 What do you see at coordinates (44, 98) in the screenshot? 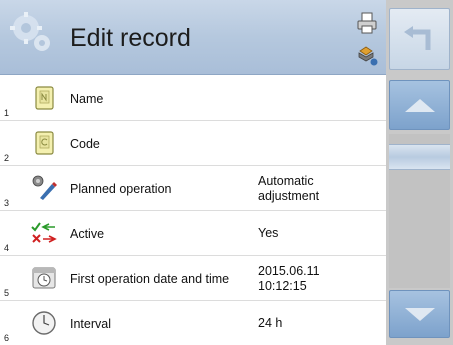
I see `name-field-icon` at bounding box center [44, 98].